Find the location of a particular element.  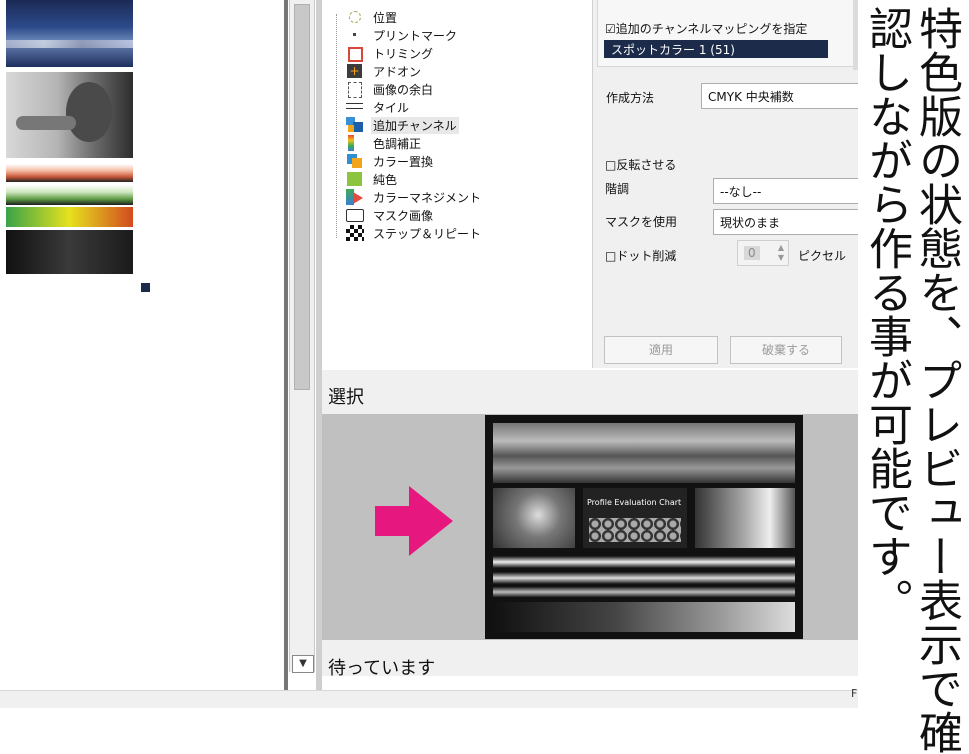

dot-reduction-value: 0 is located at coordinates (752, 253).